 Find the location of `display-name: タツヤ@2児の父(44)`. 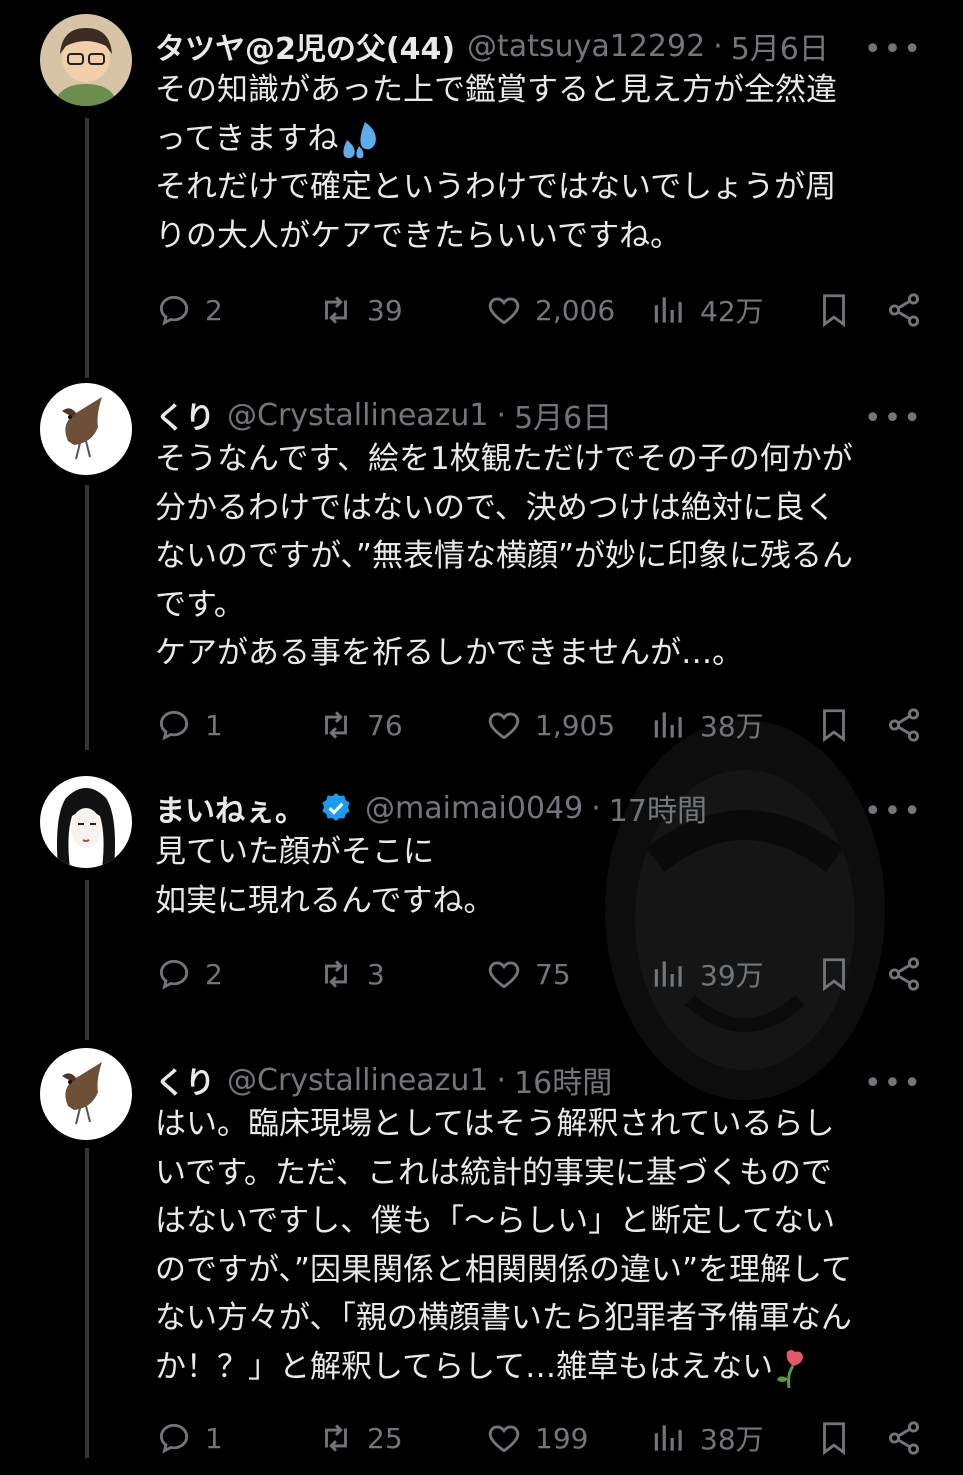

display-name: タツヤ@2児の父(44) is located at coordinates (305, 46).